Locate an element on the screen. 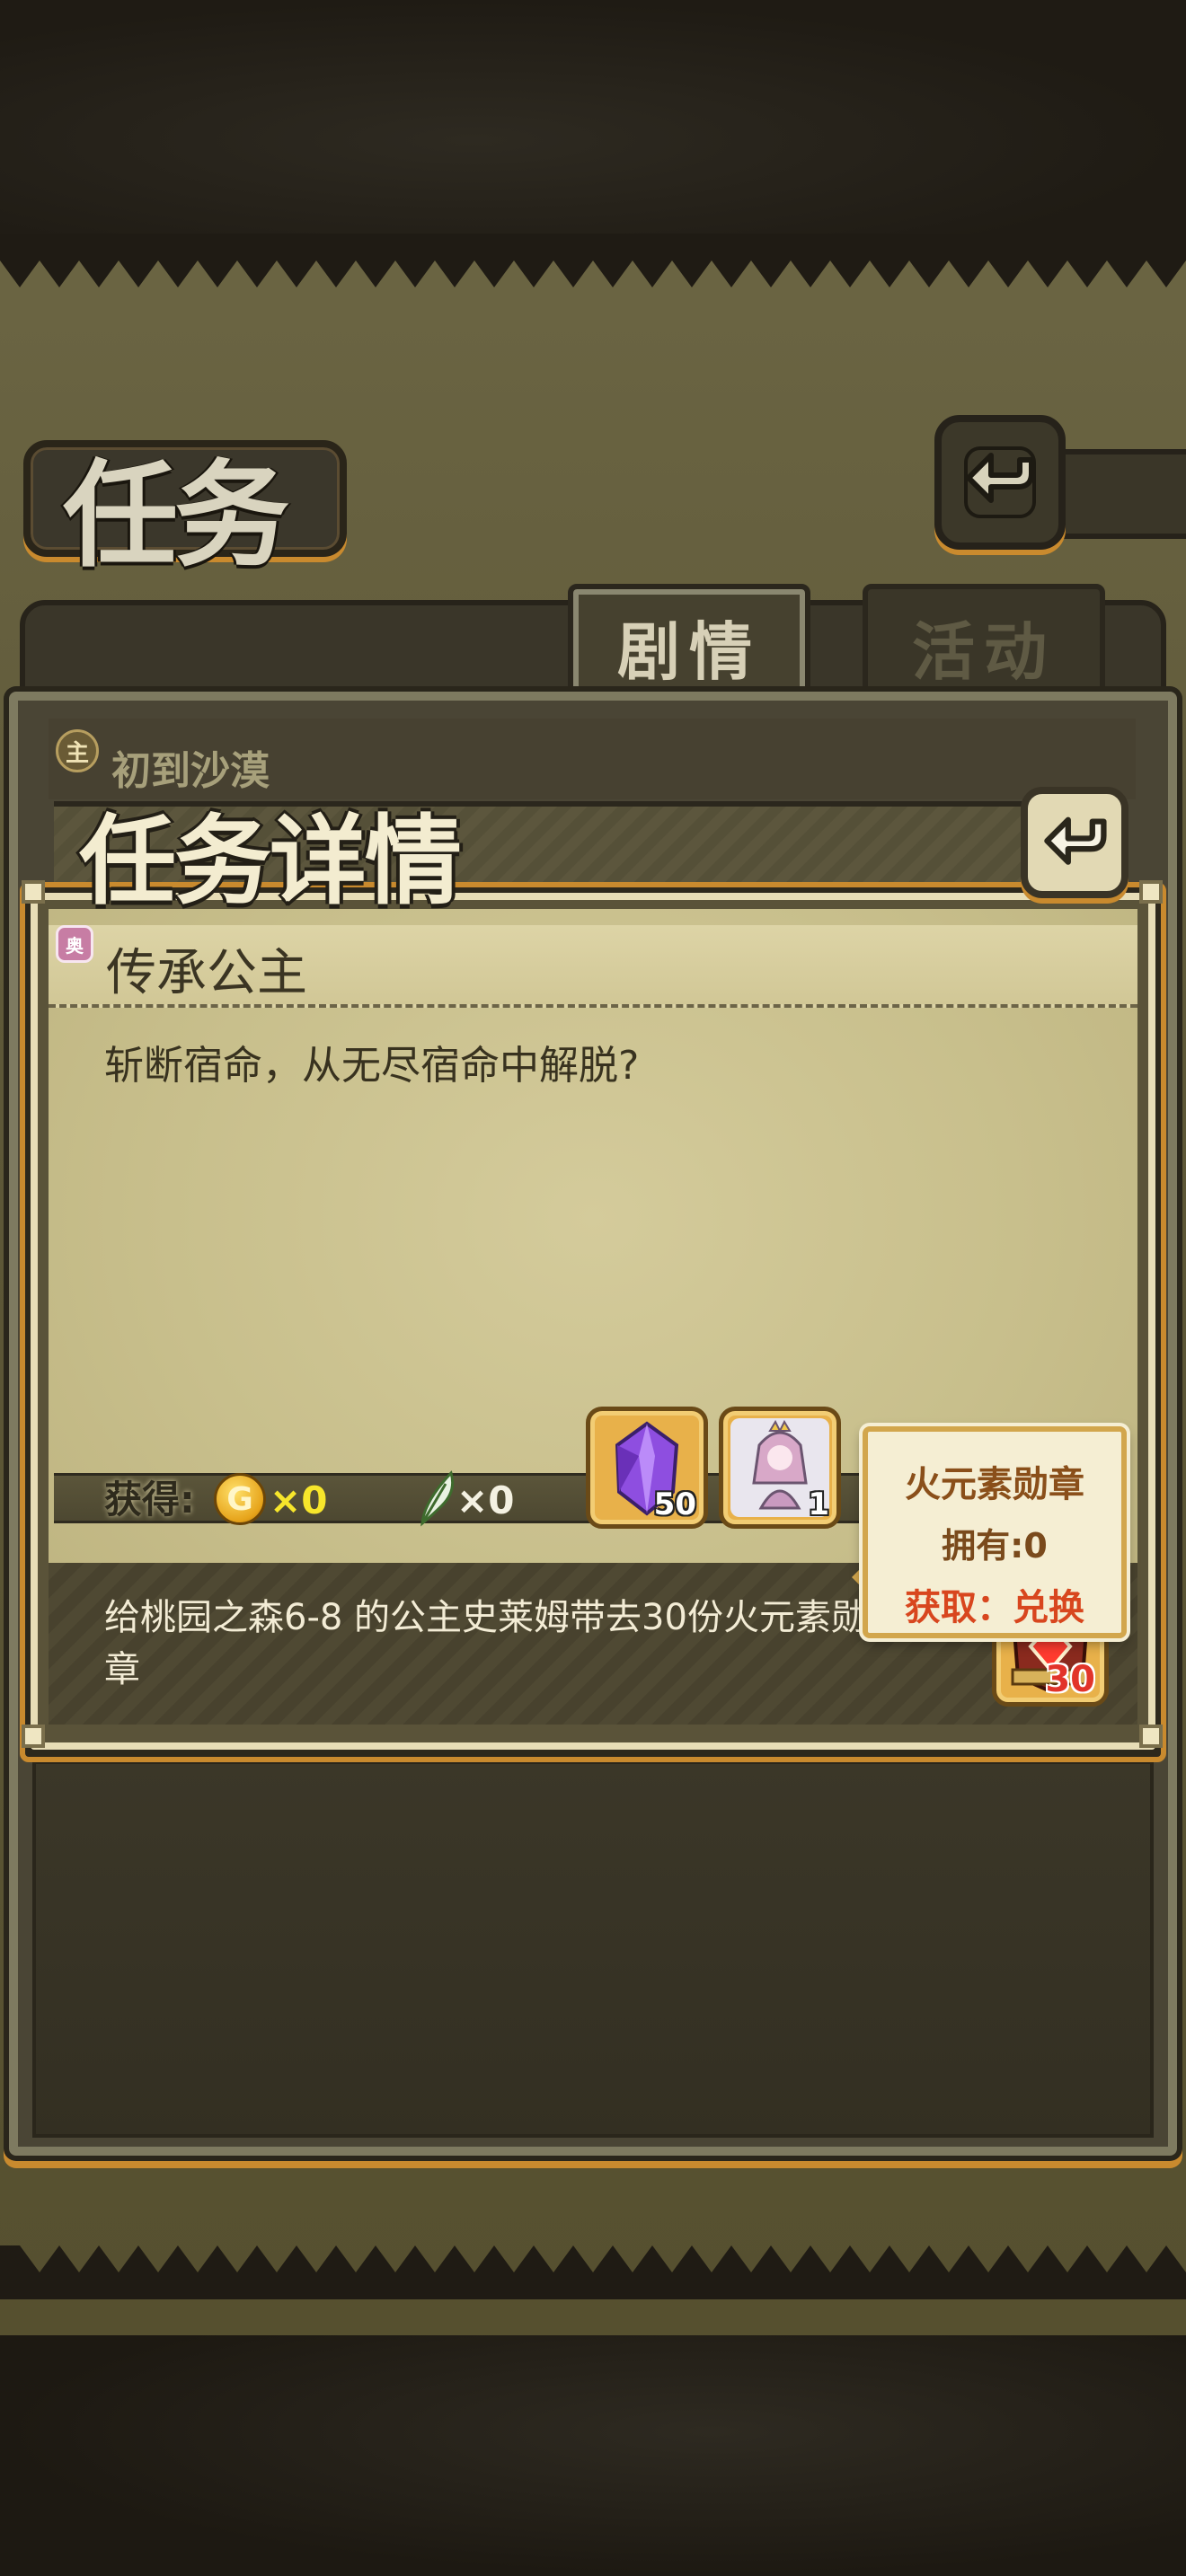  tooltip-owned-count: 拥有:0 is located at coordinates (995, 1546).